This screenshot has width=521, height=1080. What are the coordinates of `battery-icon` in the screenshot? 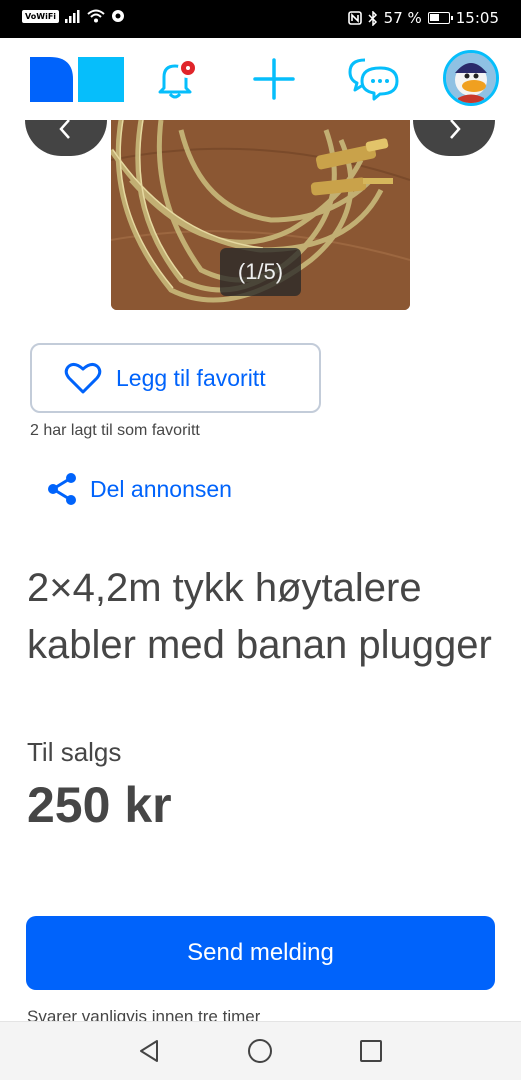 It's located at (440, 18).